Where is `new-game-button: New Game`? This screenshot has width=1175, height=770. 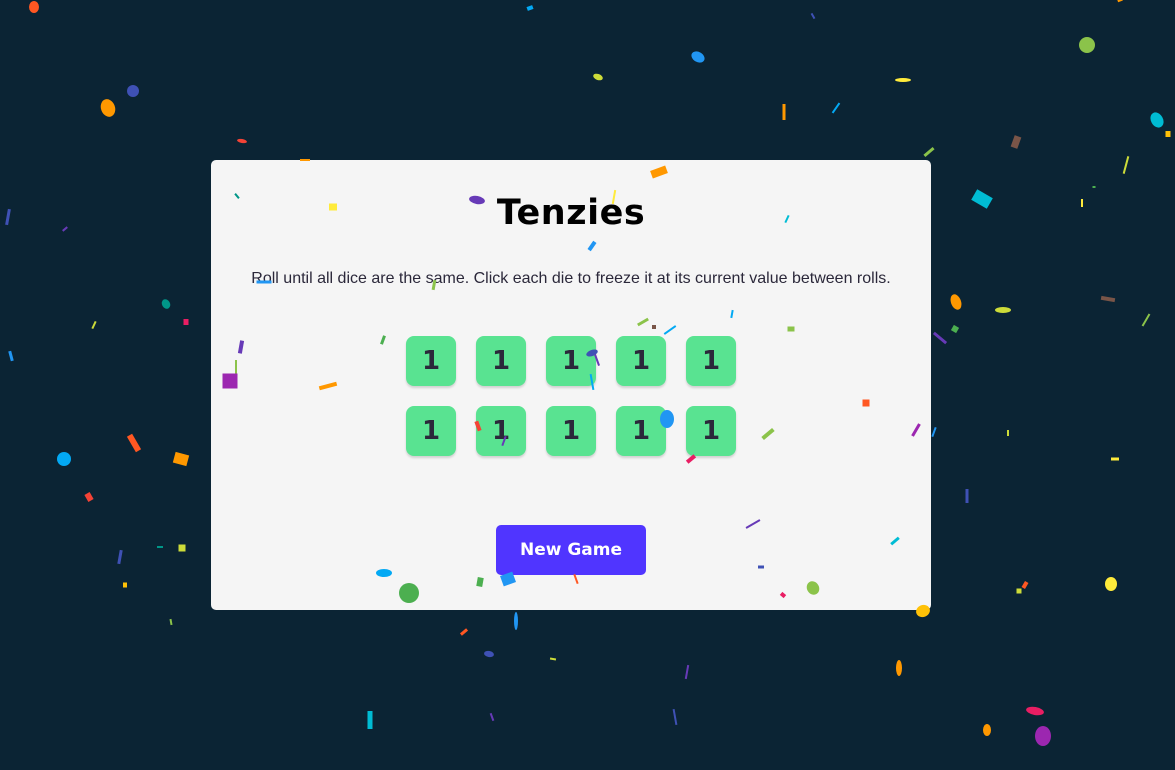 new-game-button: New Game is located at coordinates (571, 550).